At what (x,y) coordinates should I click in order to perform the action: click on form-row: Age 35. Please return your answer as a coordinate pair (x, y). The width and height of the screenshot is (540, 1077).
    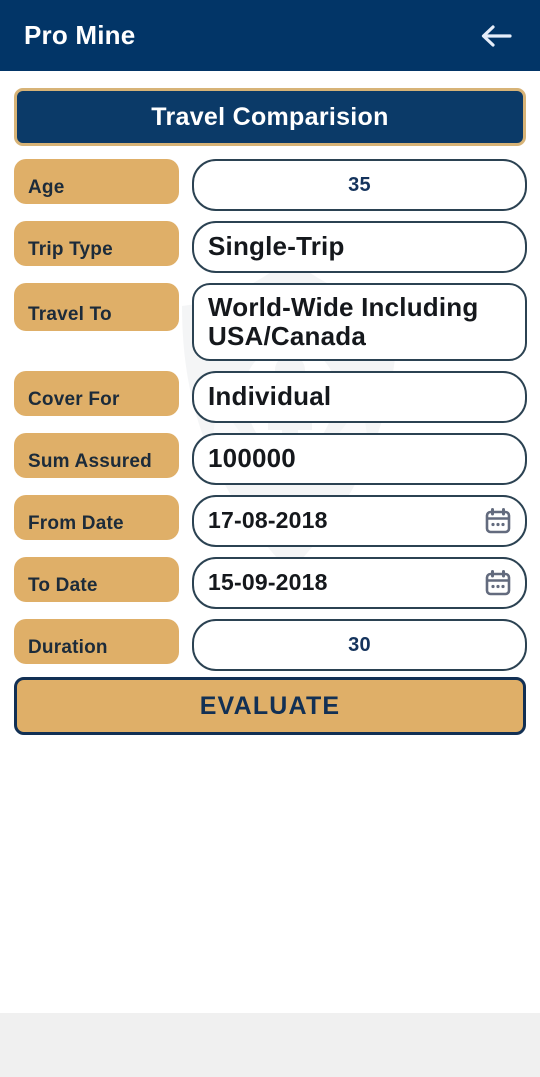
    Looking at the image, I should click on (270, 185).